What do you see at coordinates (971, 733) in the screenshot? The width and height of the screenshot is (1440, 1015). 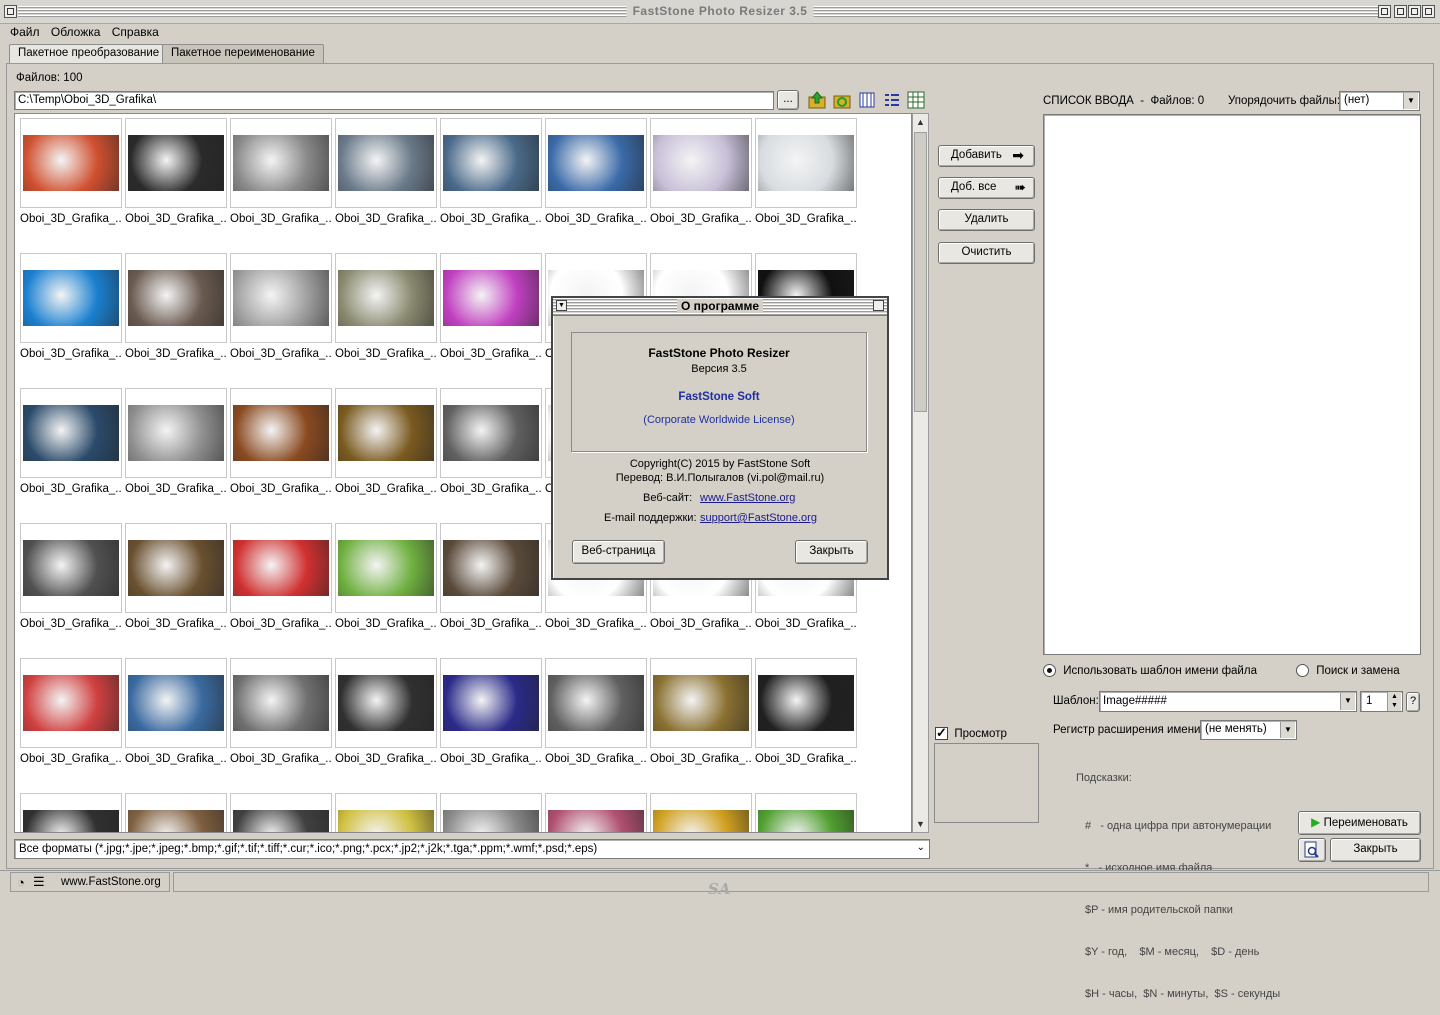 I see `preview-checkbox: Просмотр` at bounding box center [971, 733].